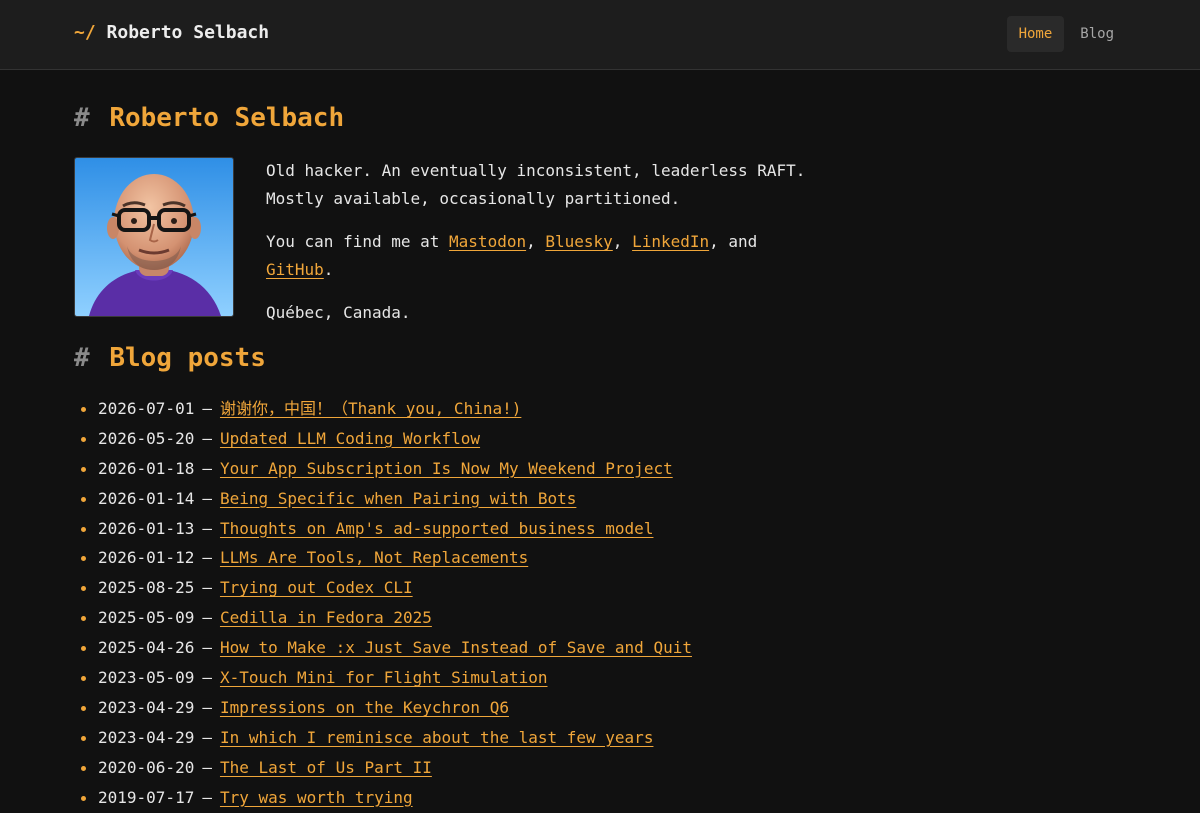 This screenshot has height=813, width=1200. Describe the element at coordinates (600, 35) in the screenshot. I see `top-bar: ~/ Roberto Selbach Home Blog` at that location.